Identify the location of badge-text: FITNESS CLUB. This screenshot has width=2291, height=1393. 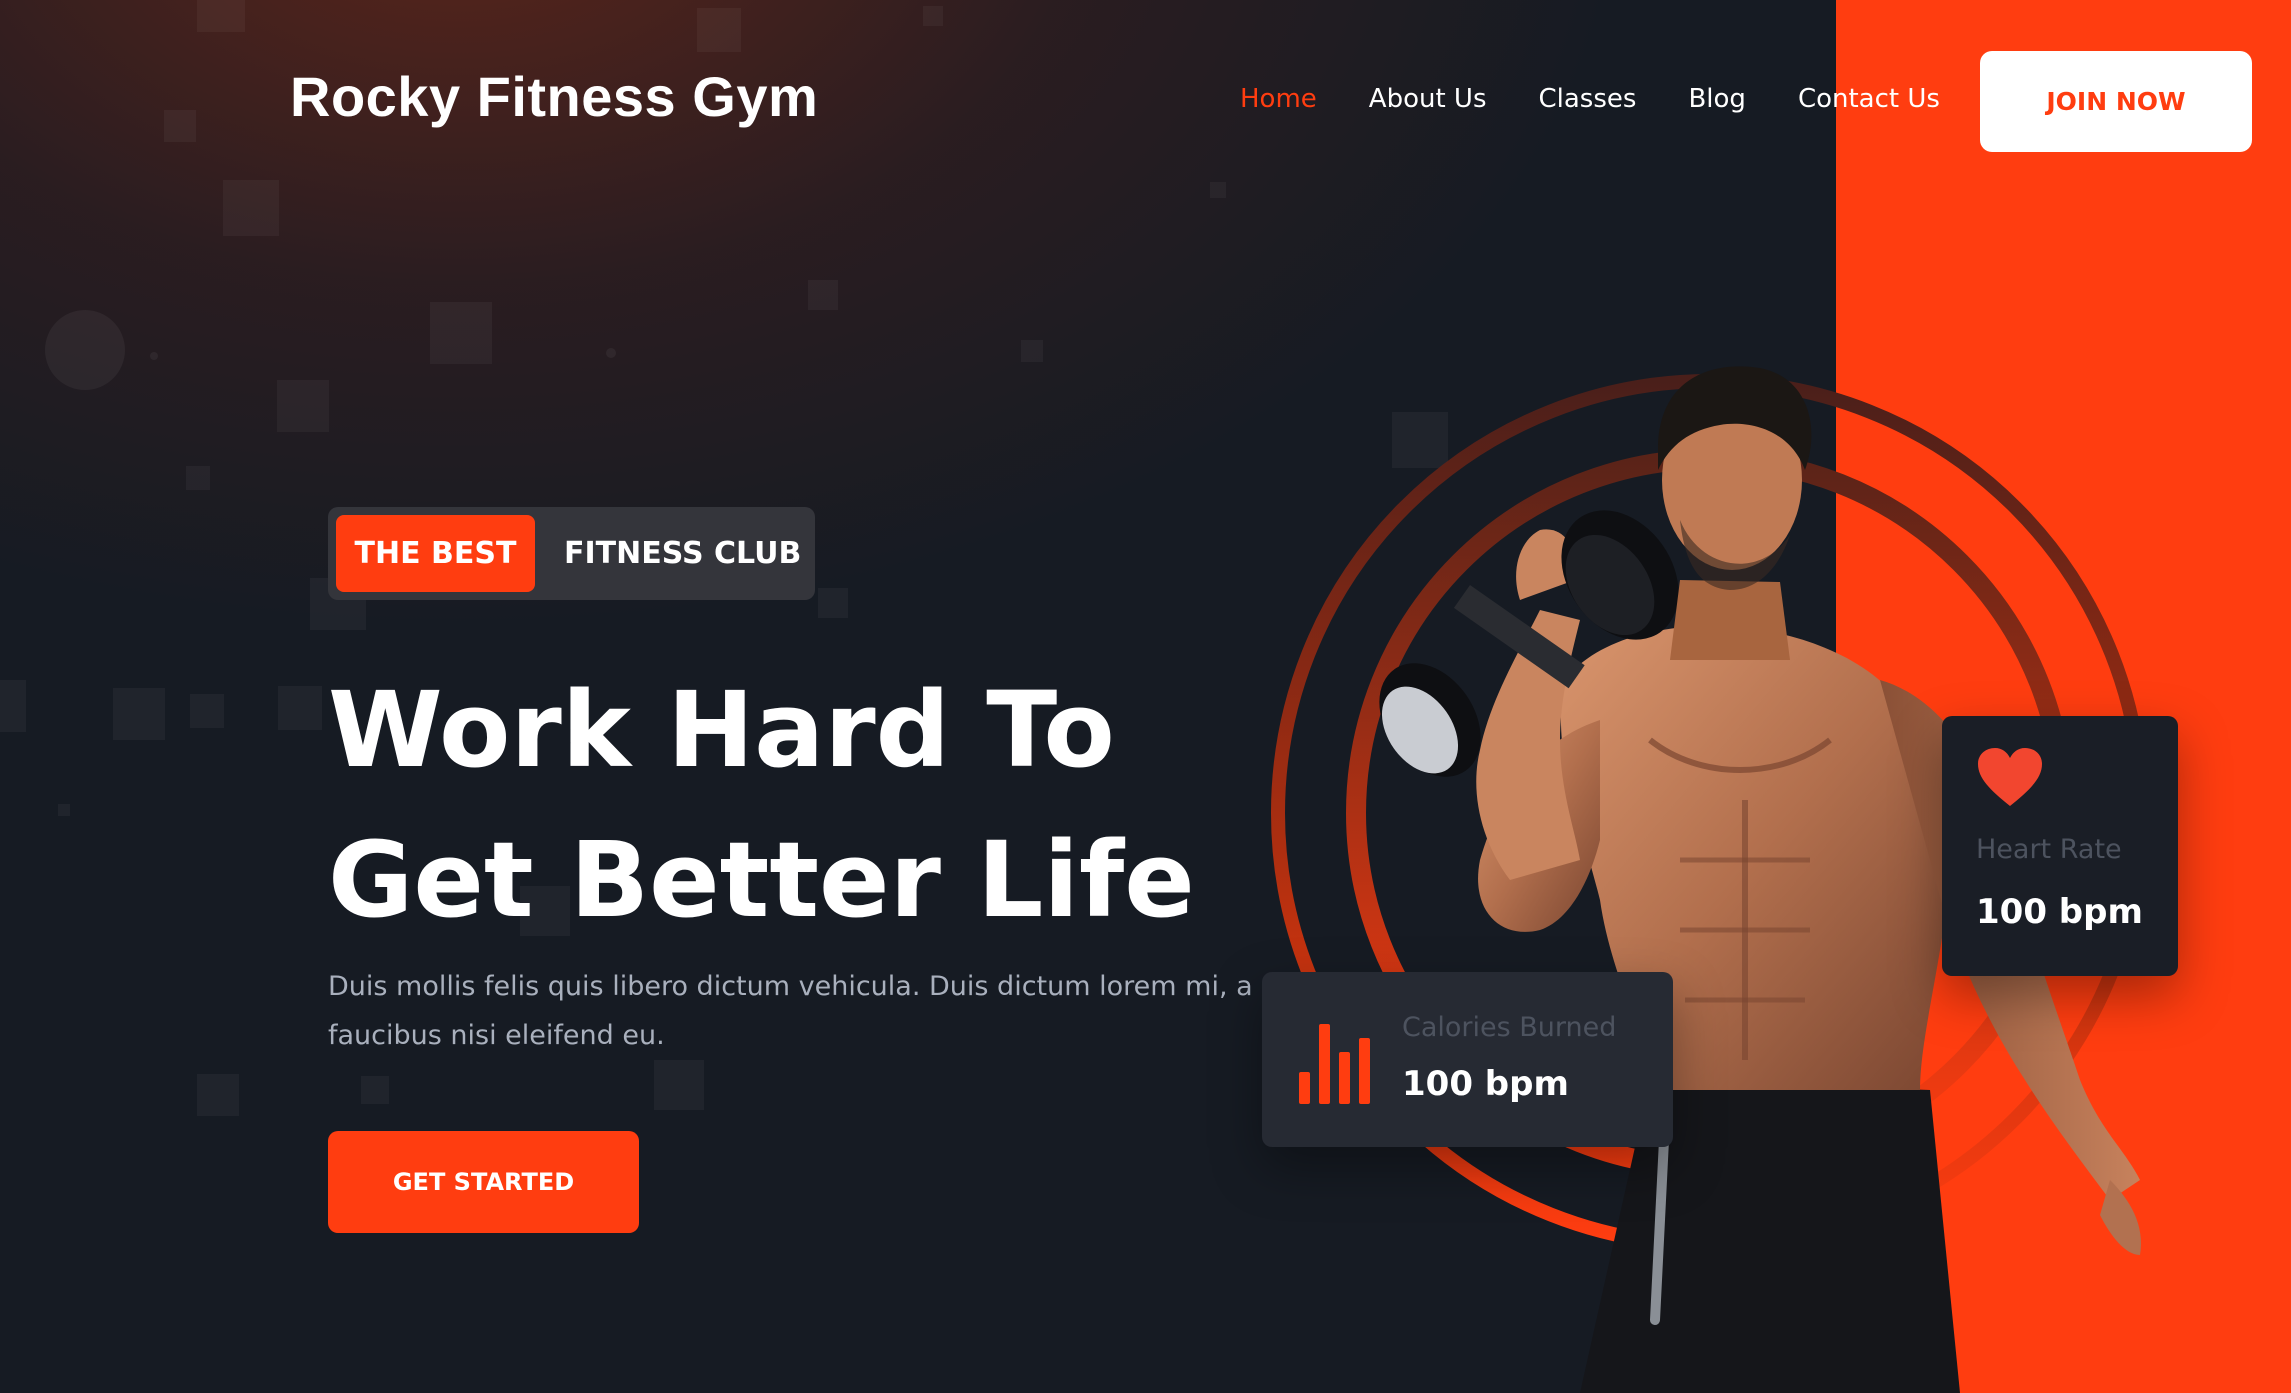
(683, 553).